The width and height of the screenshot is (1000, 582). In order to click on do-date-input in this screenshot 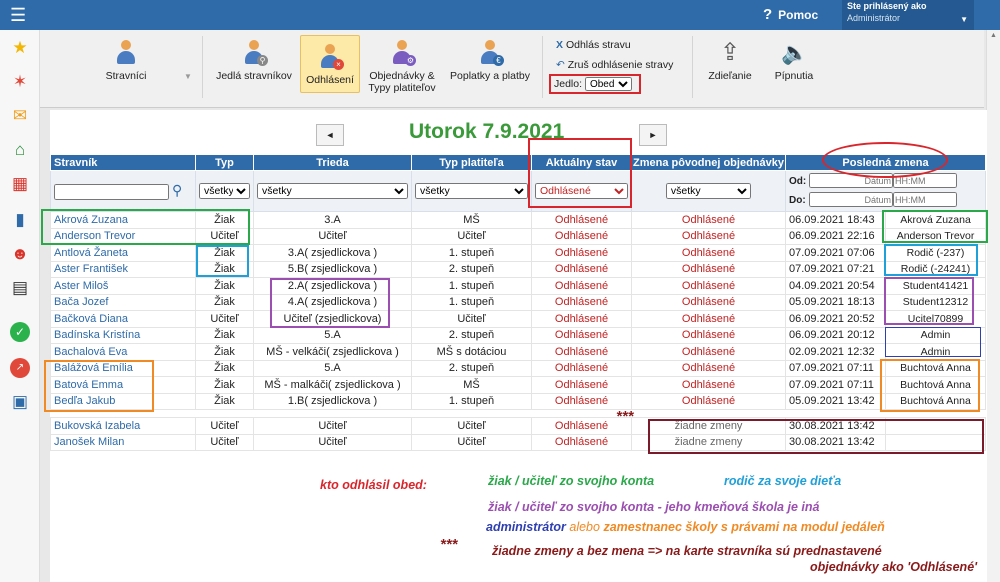, I will do `click(851, 199)`.